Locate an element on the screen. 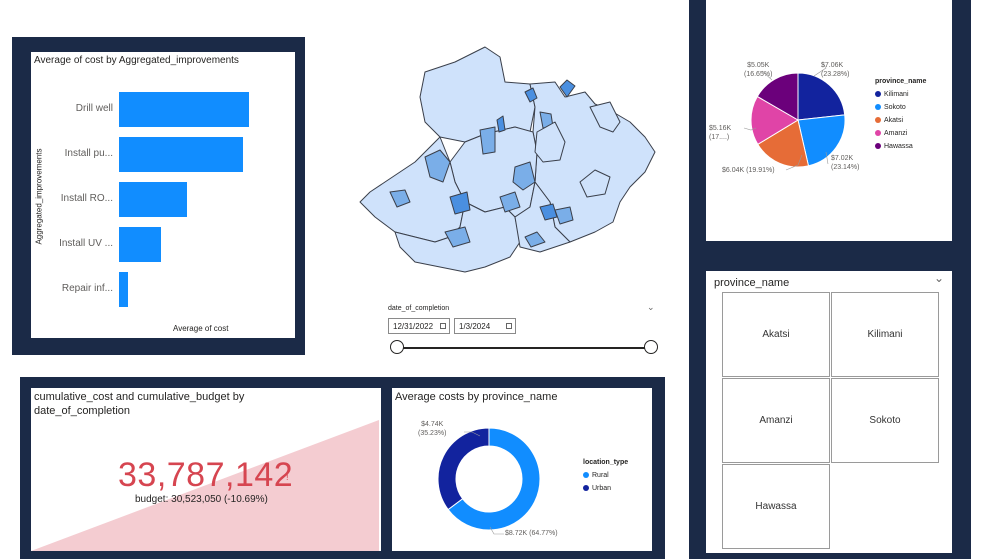 The image size is (995, 559). pie-label-hawassa-pct: (16.65%) is located at coordinates (758, 74).